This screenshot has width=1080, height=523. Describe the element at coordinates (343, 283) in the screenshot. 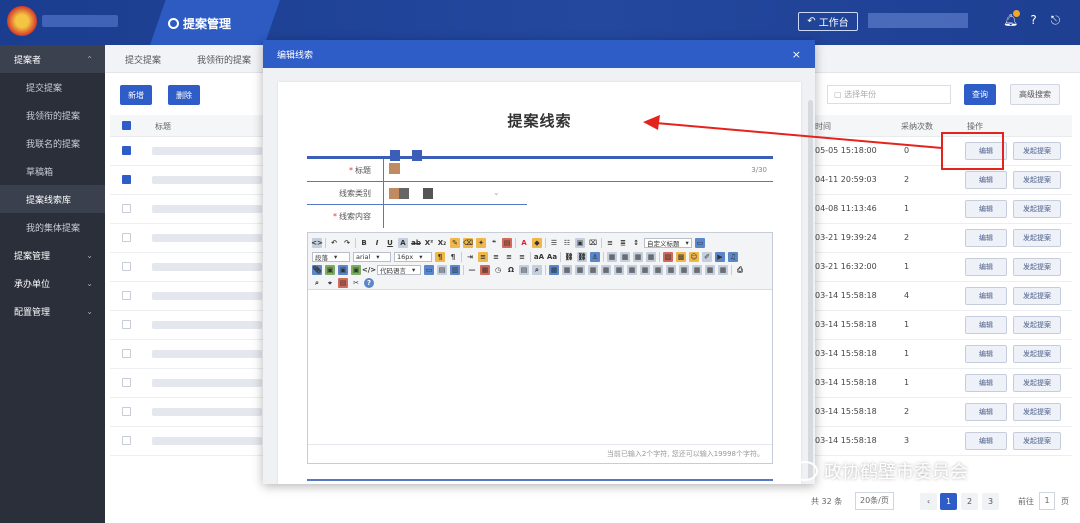

I see `draft-icon: ▤` at that location.